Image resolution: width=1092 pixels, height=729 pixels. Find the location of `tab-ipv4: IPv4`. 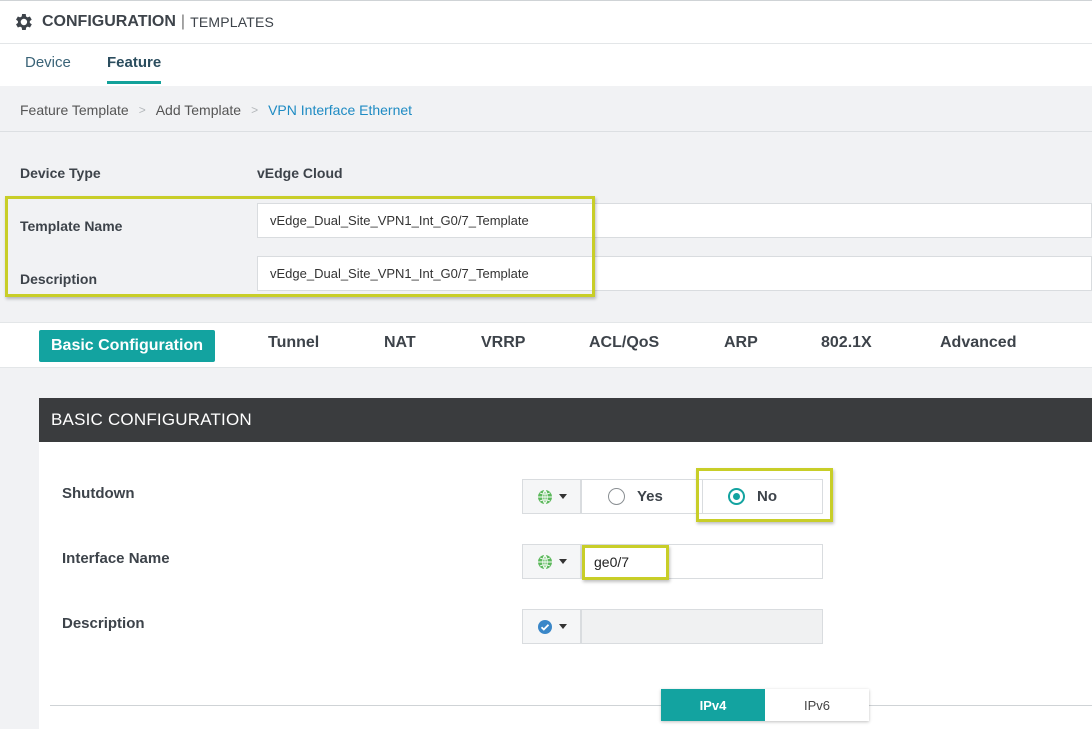

tab-ipv4: IPv4 is located at coordinates (713, 705).